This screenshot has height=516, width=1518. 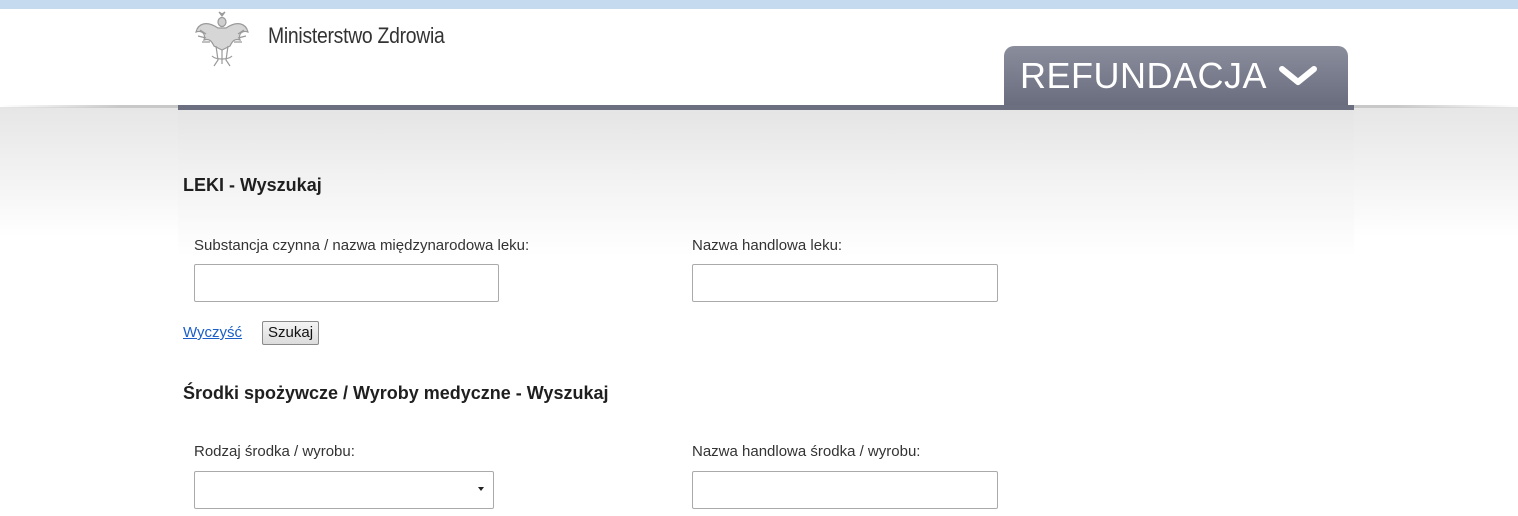 What do you see at coordinates (274, 451) in the screenshot?
I see `product-type-label: Rodzaj środka / wyrobu:` at bounding box center [274, 451].